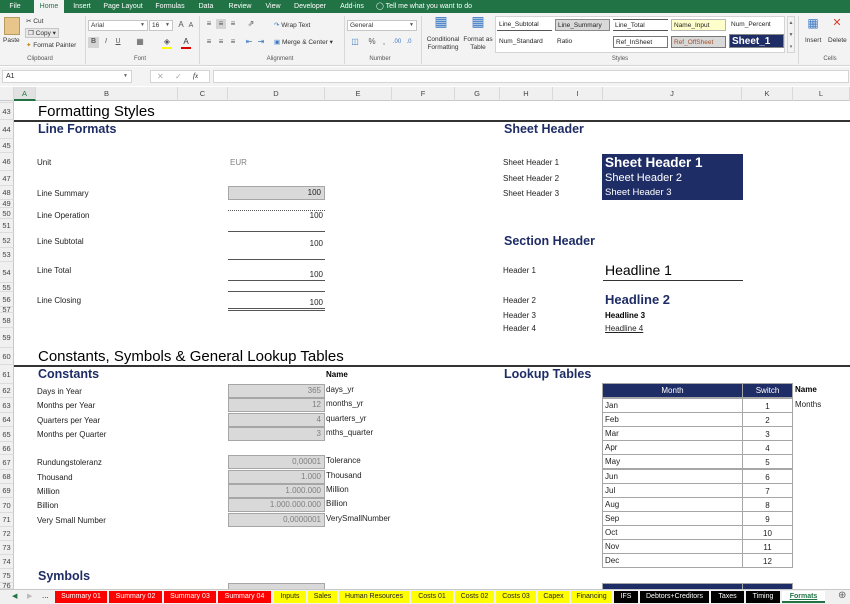  Describe the element at coordinates (273, 6) in the screenshot. I see `tab-view: View` at that location.